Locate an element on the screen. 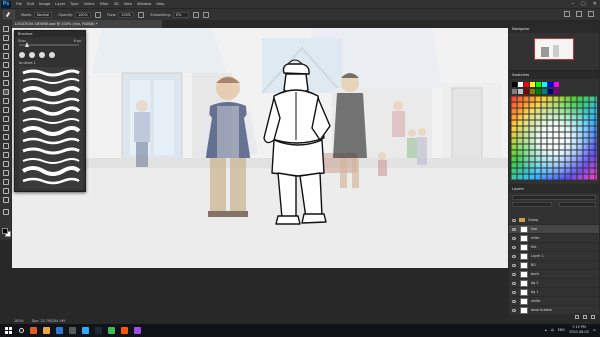  recent-brush-1-icon is located at coordinates (22, 55).